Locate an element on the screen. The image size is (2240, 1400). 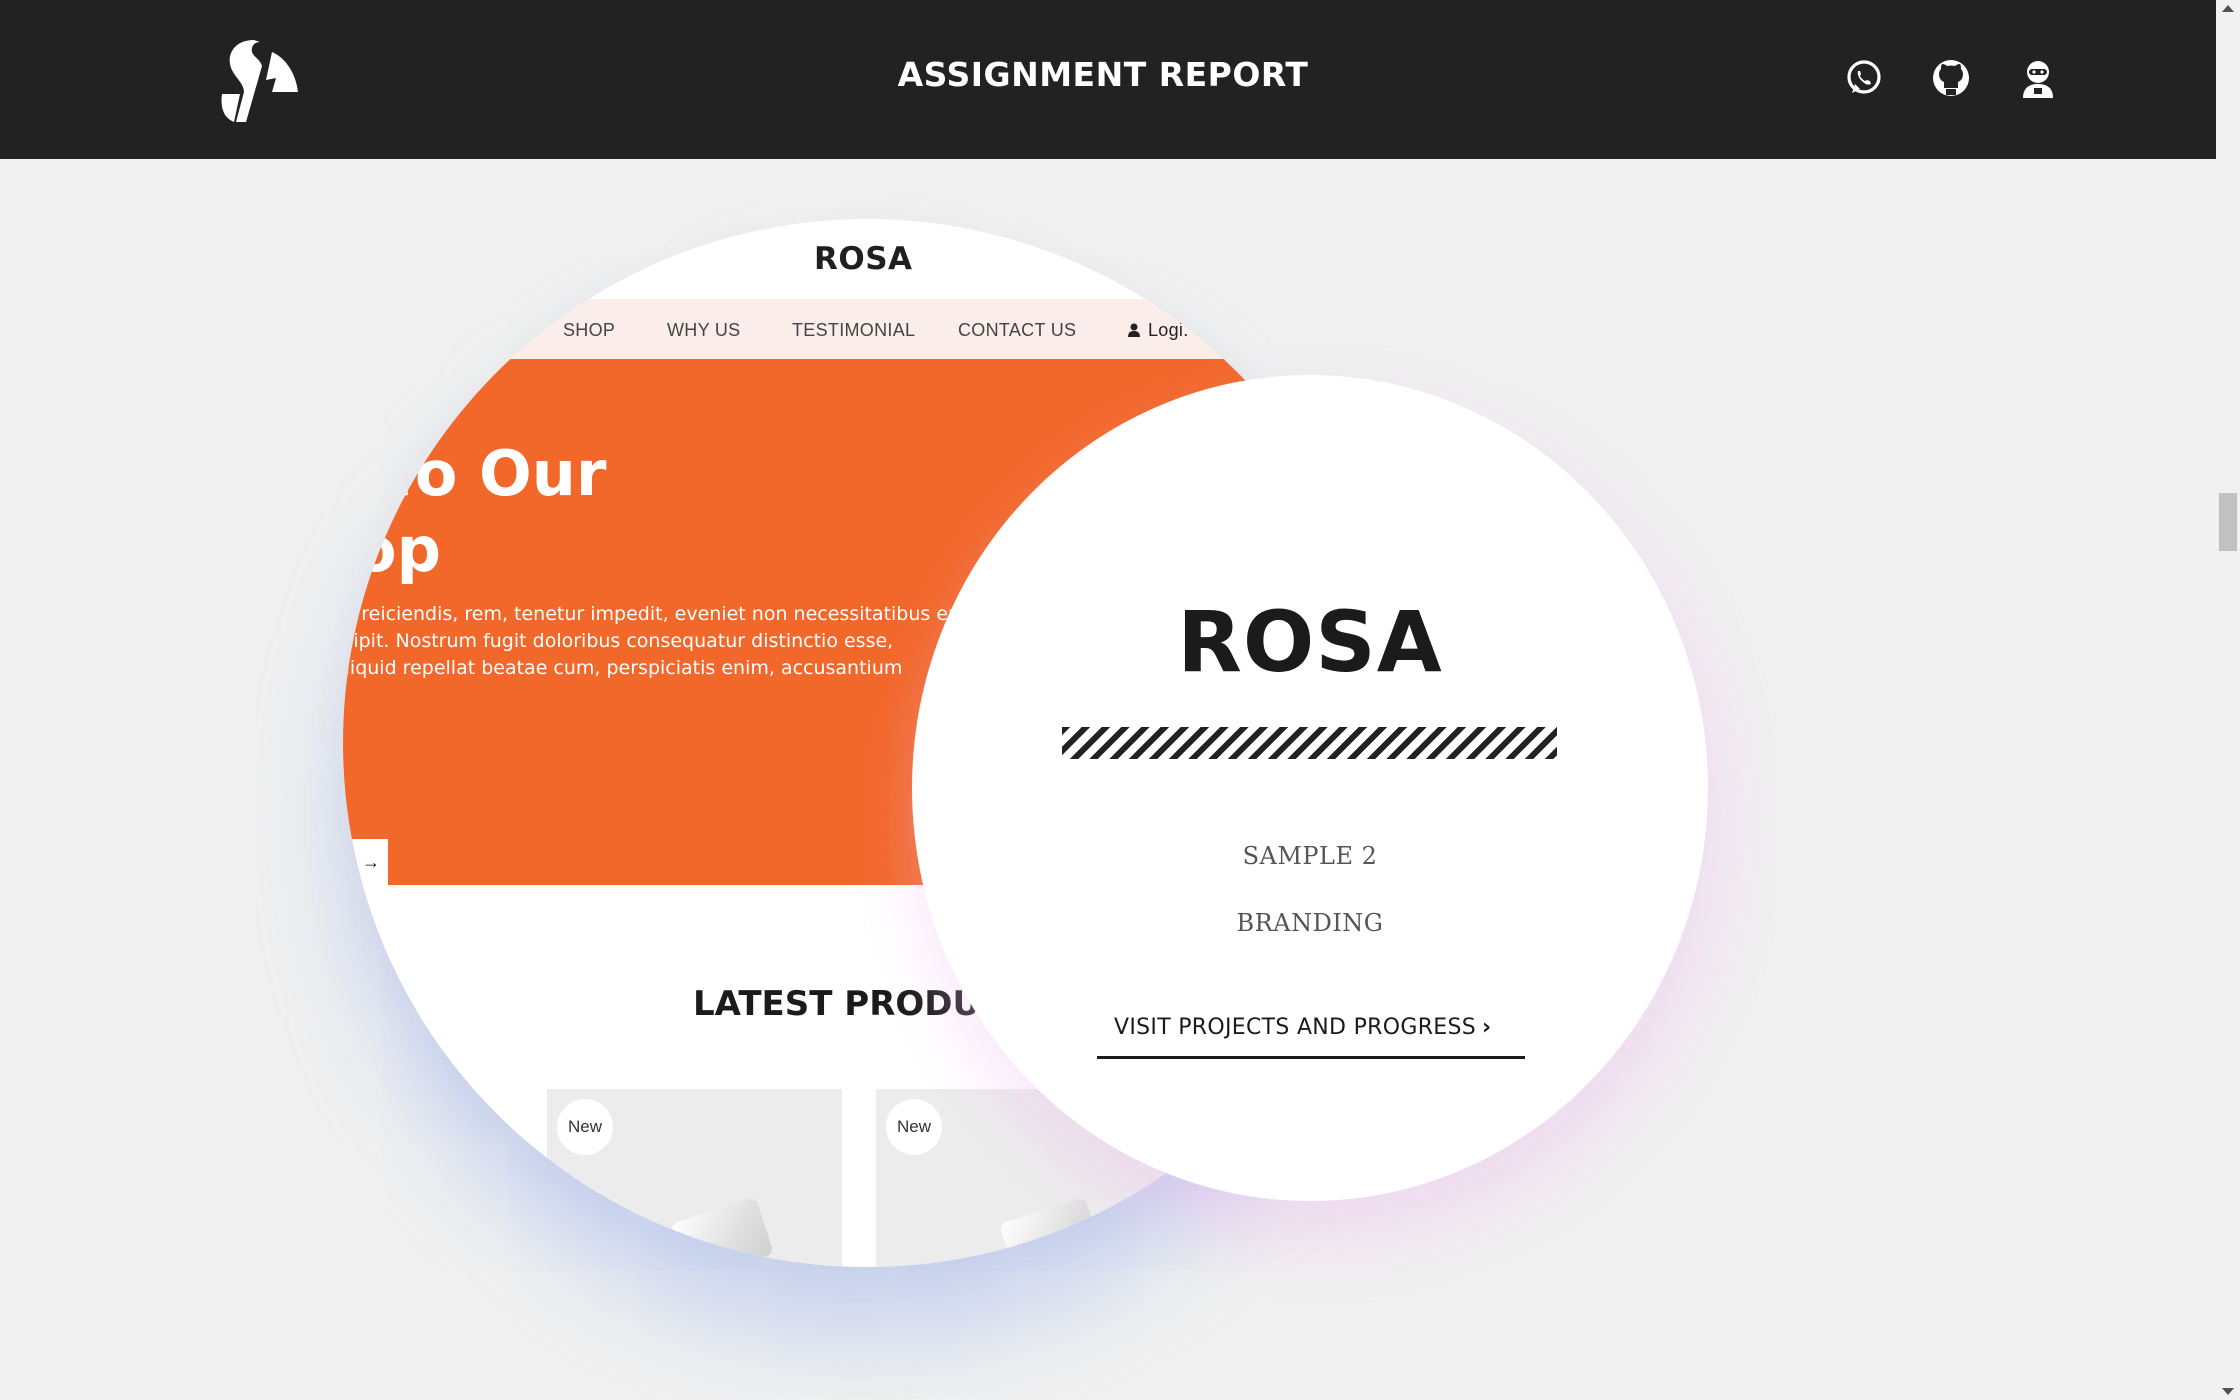
preview-brand: ROSA is located at coordinates (863, 259).